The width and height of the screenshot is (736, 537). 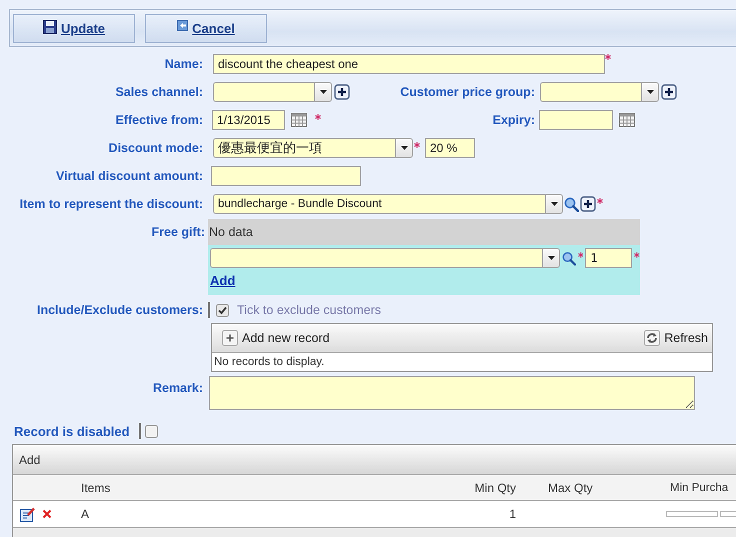 I want to click on column-header: Min Qty, so click(x=482, y=487).